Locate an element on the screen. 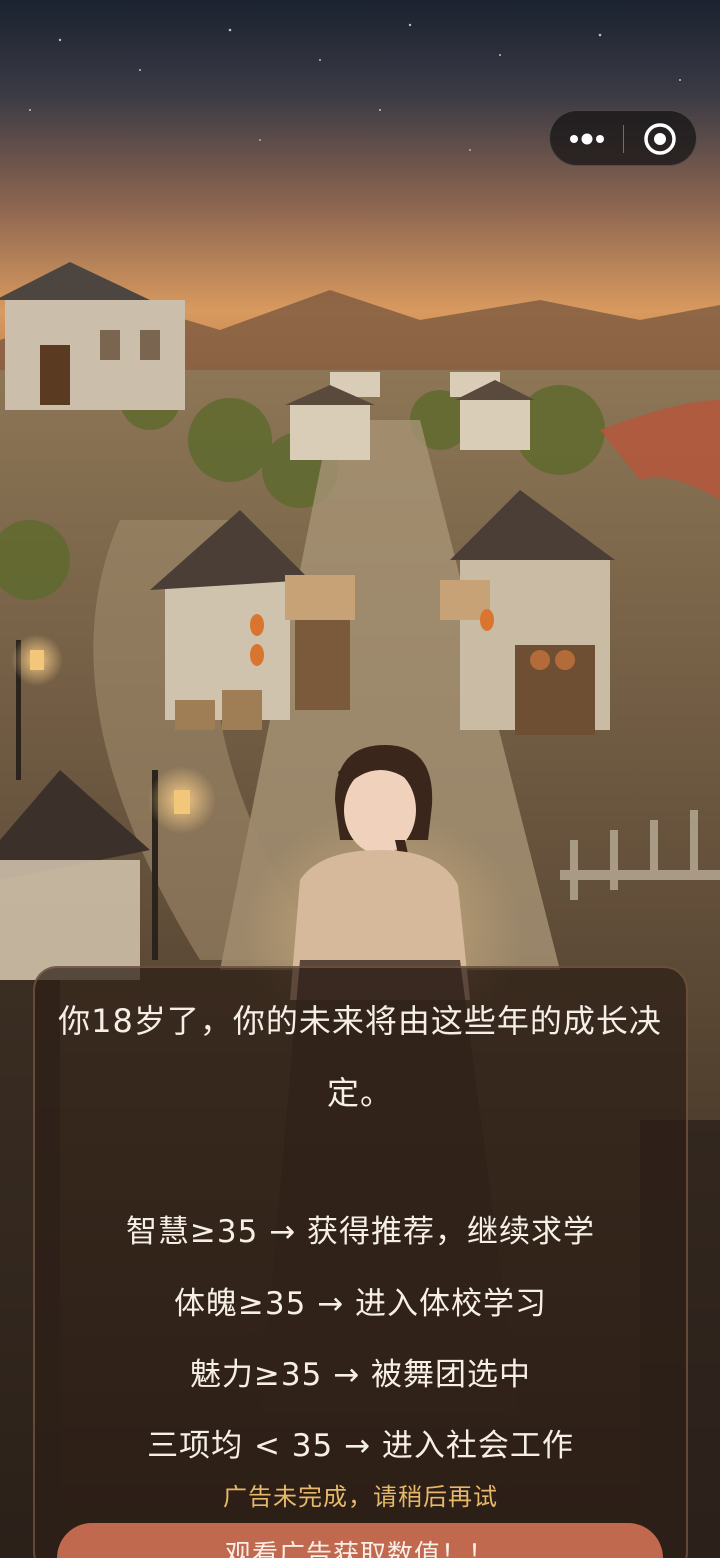 The image size is (720, 1558). story-intro-text: 你18岁了，你的未来将由这些年的成长决定。 is located at coordinates (360, 1057).